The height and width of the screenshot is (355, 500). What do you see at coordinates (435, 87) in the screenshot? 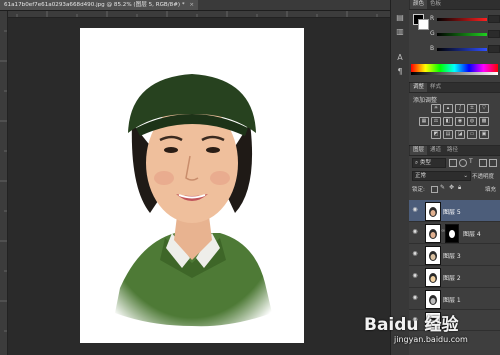
I see `tab-styles: 样式` at bounding box center [435, 87].